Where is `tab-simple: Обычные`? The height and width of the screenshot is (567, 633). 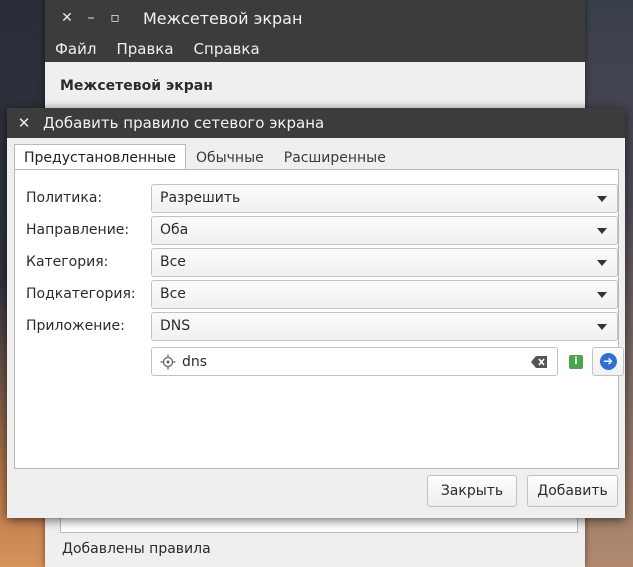
tab-simple: Обычные is located at coordinates (230, 157).